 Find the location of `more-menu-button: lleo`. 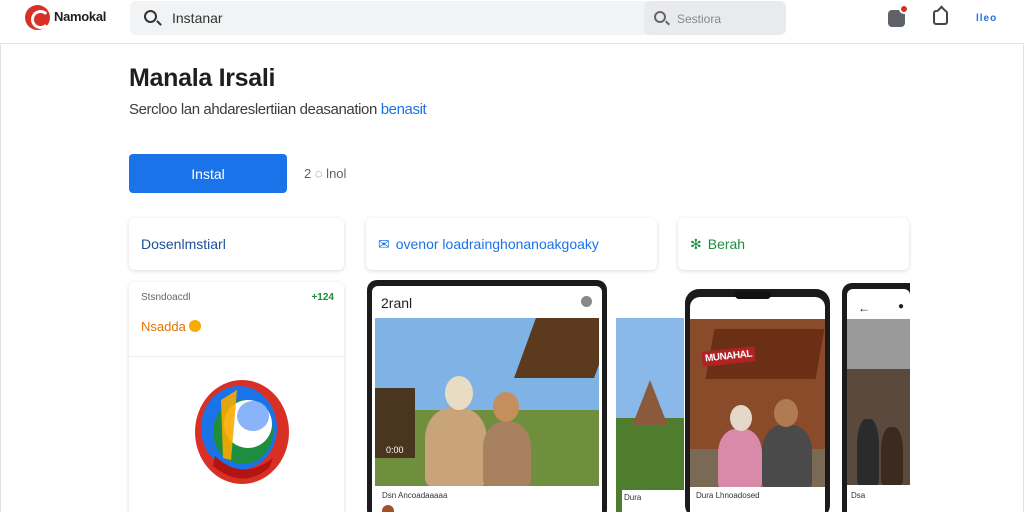

more-menu-button: lleo is located at coordinates (986, 18).